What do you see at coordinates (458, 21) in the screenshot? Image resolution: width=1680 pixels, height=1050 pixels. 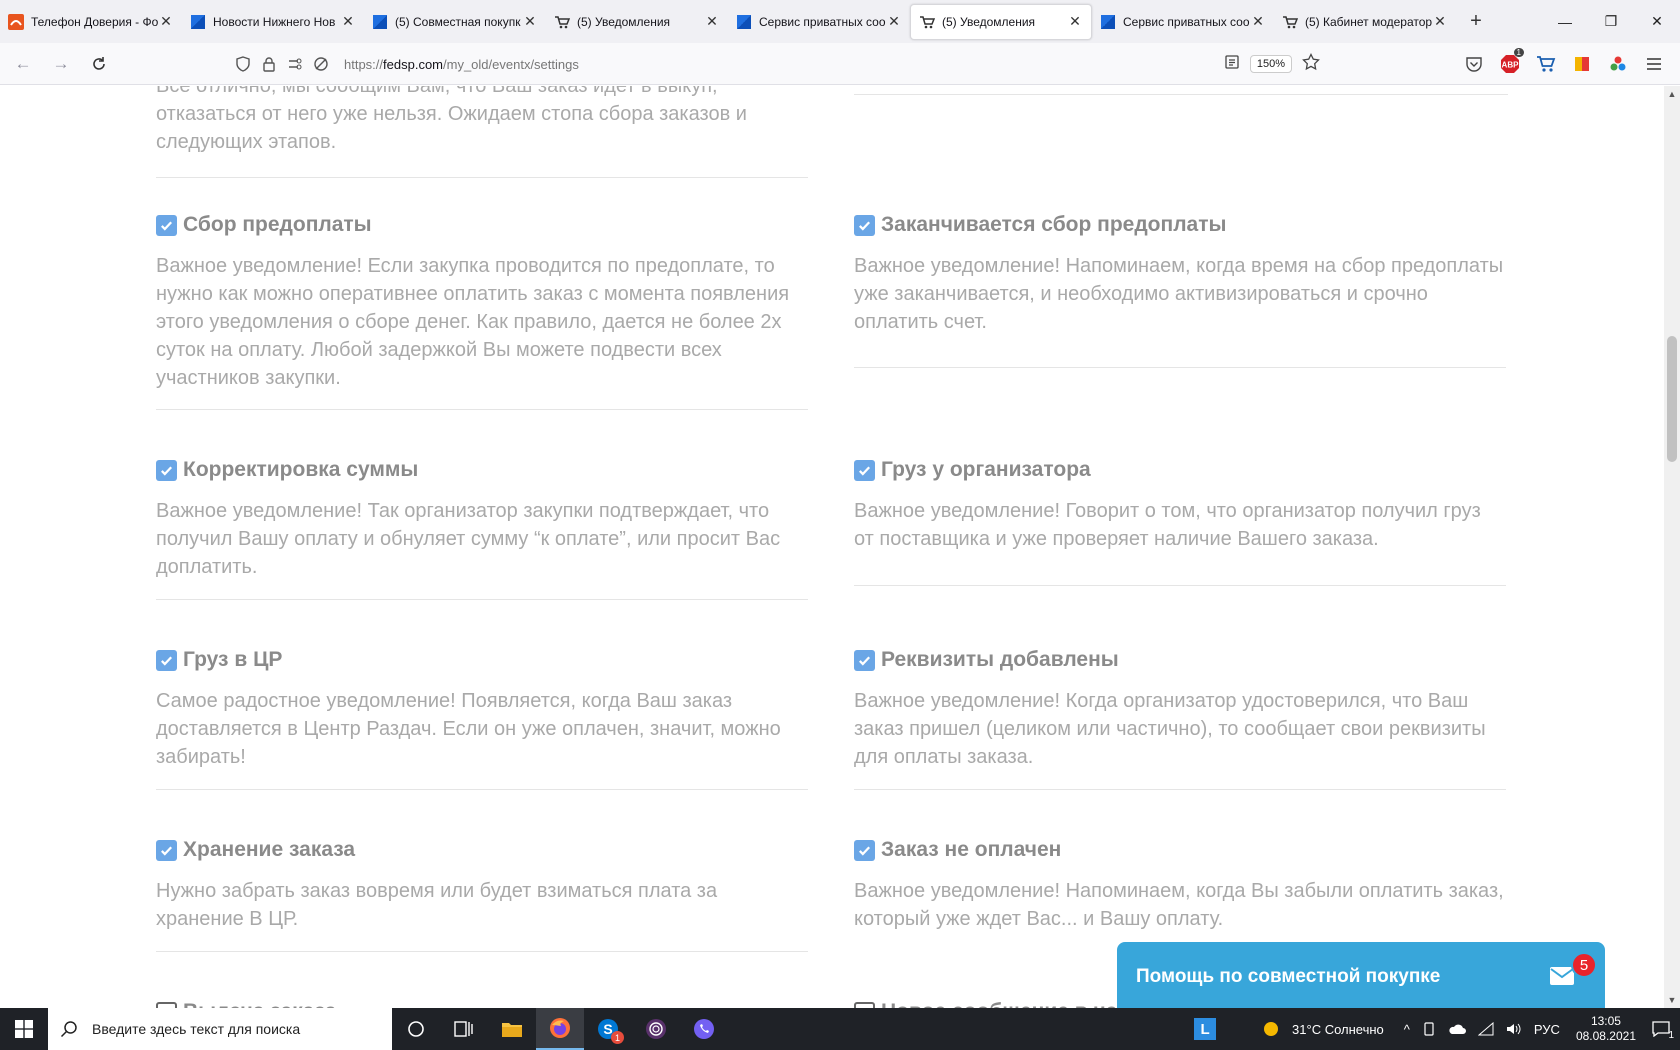 I see `tab-label: (5) Совместная покупк` at bounding box center [458, 21].